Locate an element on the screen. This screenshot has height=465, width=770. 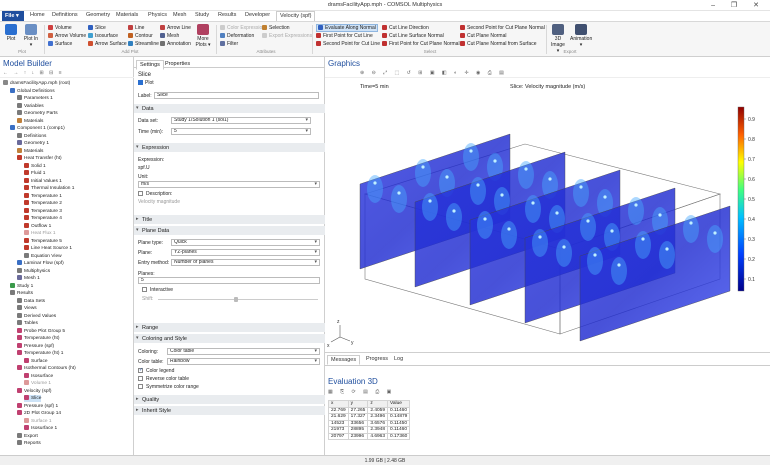
tree-node: Heat Transfer (ht) is located at coordinates (39, 158).